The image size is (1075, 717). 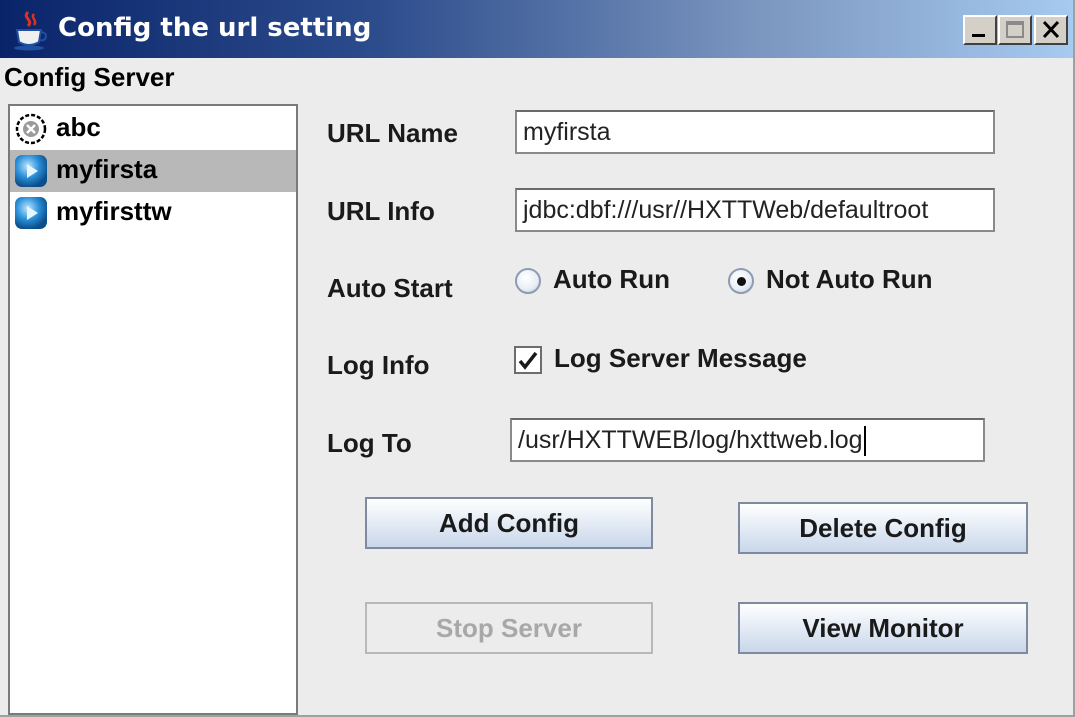 I want to click on radio-unselected-icon, so click(x=528, y=281).